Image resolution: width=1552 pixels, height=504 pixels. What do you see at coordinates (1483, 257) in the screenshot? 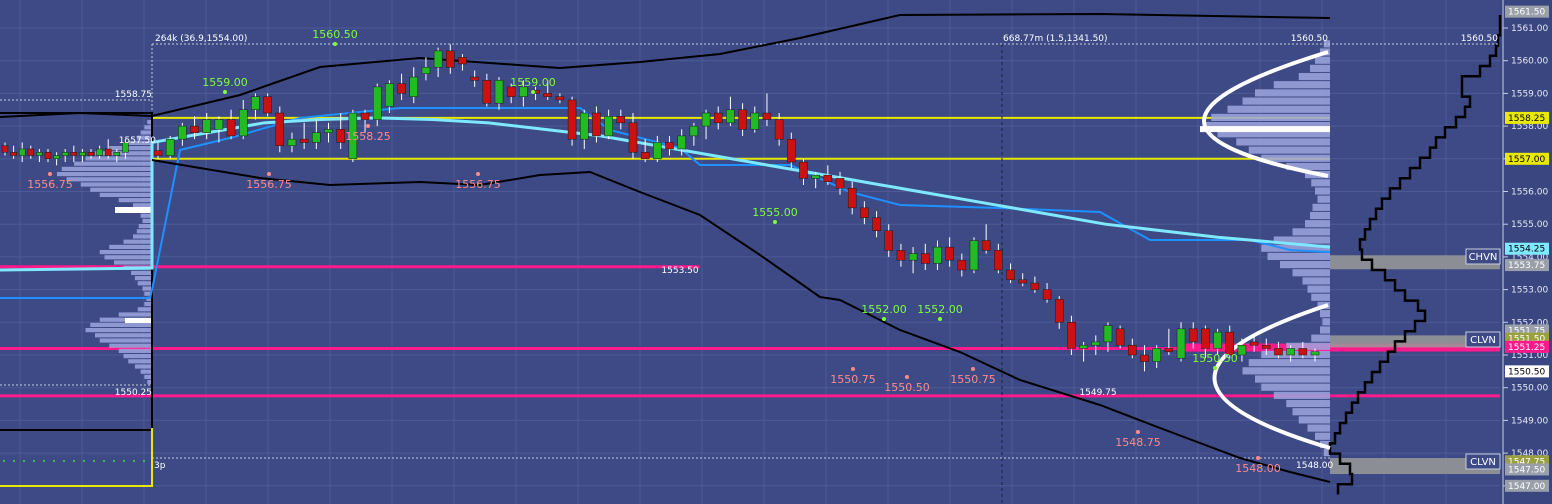
I see `level-tag: CHVN` at bounding box center [1483, 257].